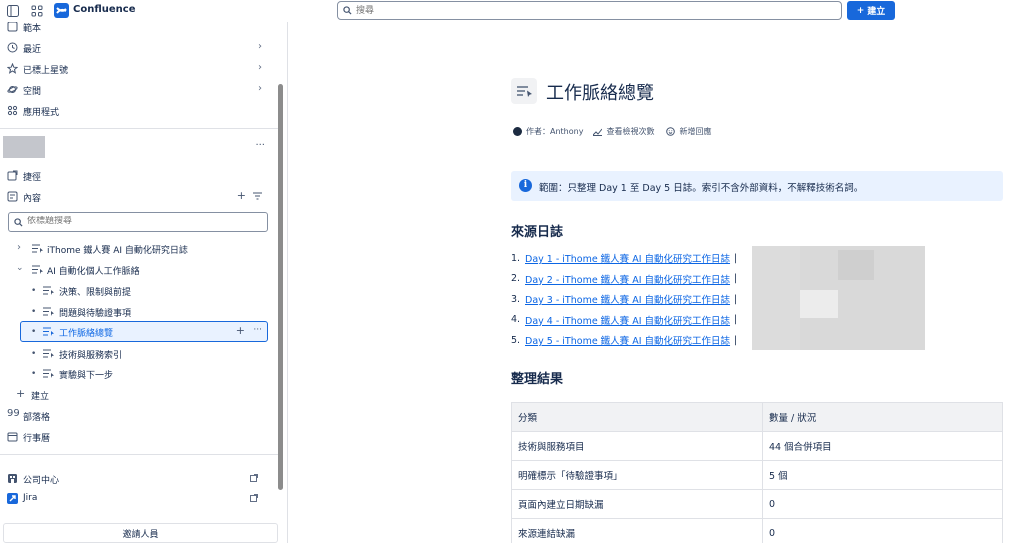  What do you see at coordinates (257, 330) in the screenshot?
I see `page-more-button: ···` at bounding box center [257, 330].